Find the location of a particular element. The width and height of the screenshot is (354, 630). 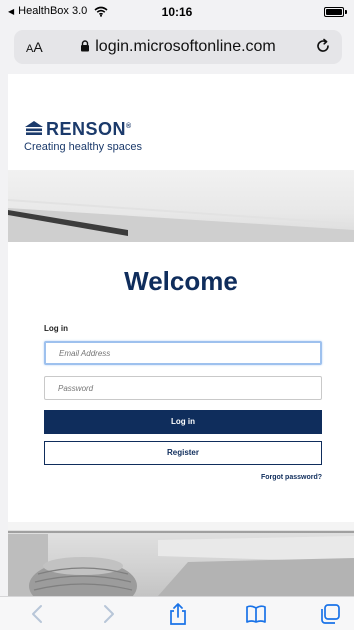

register-button: Register is located at coordinates (183, 453).